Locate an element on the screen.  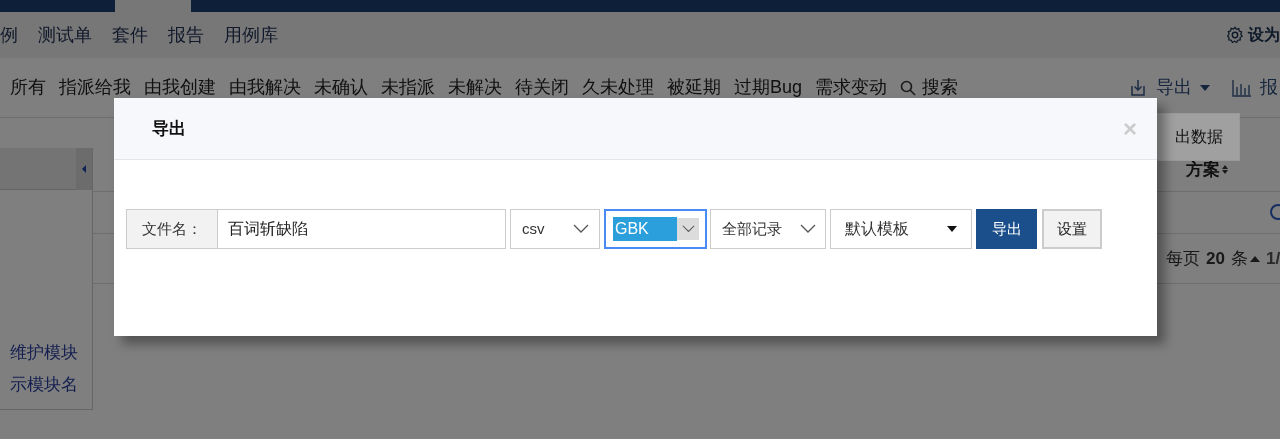
nav-tab: 报告 is located at coordinates (186, 35).